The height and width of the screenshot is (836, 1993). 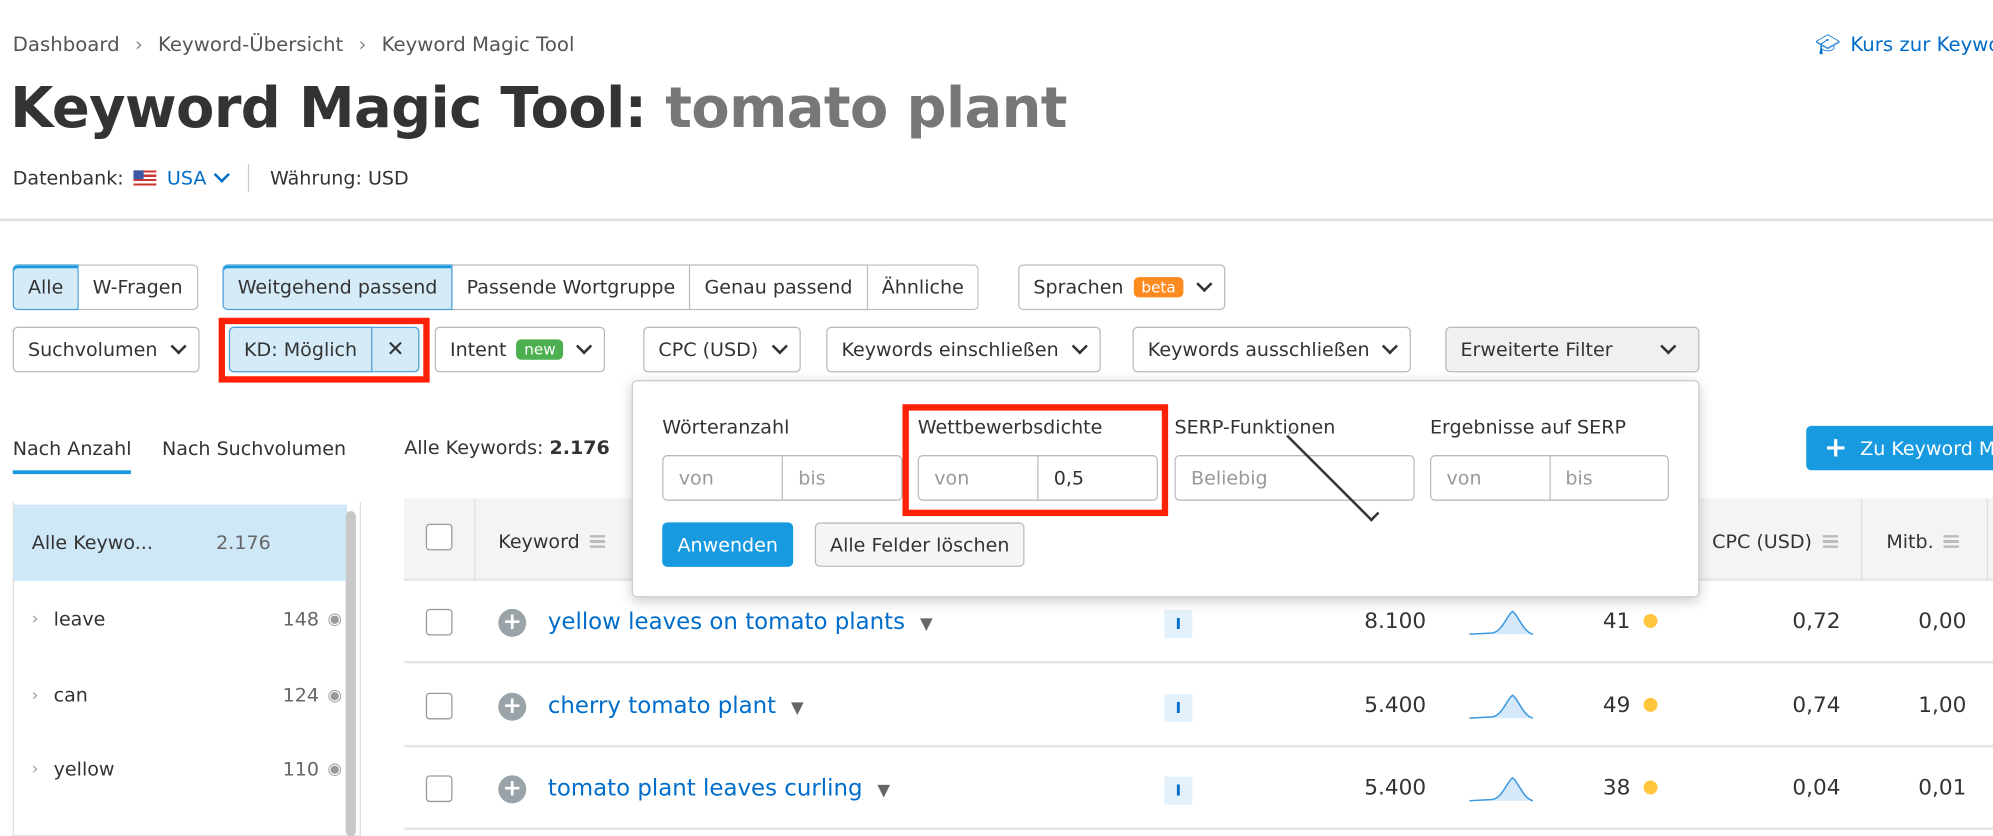 I want to click on sidebar-item-label: can, so click(x=70, y=695).